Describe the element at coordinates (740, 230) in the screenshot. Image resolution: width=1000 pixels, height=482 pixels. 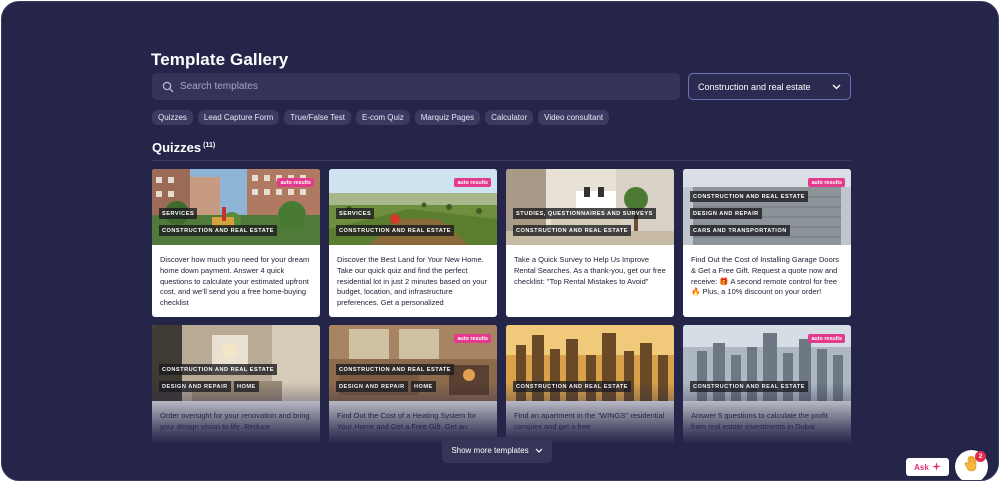
I see `card-tag: CARS AND TRANSPORTATION` at that location.